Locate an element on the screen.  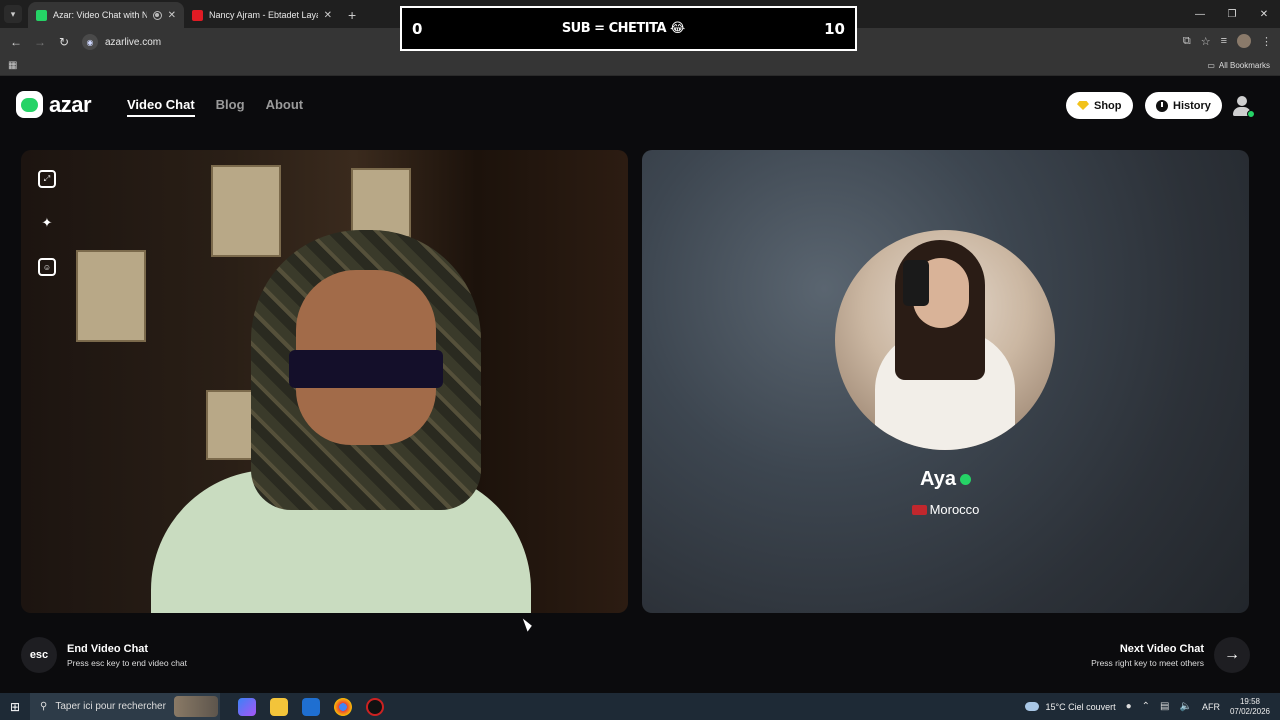
search-placeholder: Taper ici pour rechercher is located at coordinates (110, 706).